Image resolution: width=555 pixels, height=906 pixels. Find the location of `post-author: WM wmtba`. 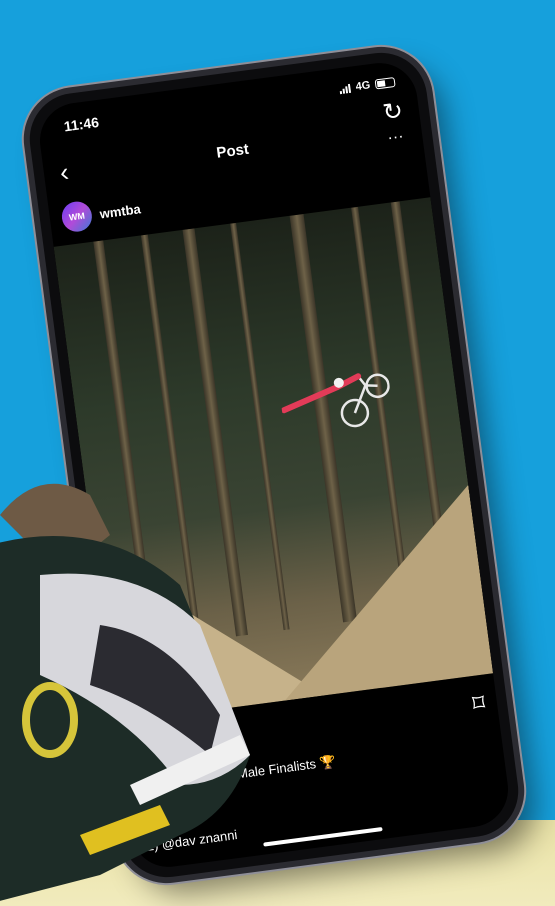

post-author: WM wmtba is located at coordinates (101, 213).